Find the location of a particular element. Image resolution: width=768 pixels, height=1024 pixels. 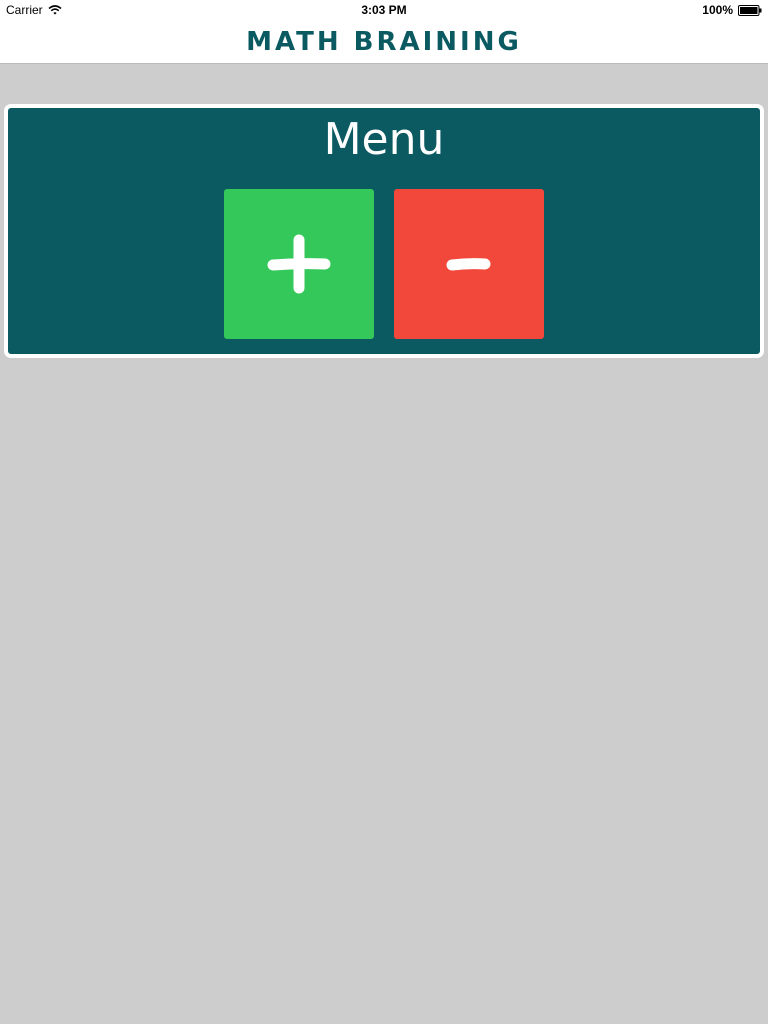

battery-icon is located at coordinates (750, 10).